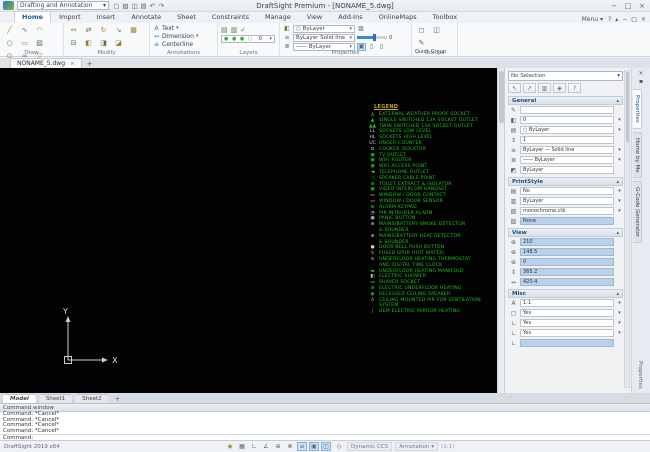 The image size is (650, 452). I want to click on panel-toolbar-icon: ↖, so click(514, 88).